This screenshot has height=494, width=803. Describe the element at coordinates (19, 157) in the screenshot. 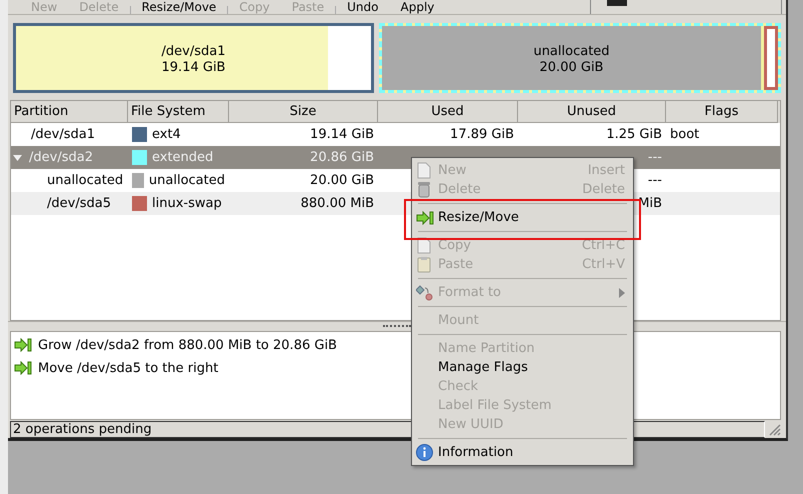

I see `expander-icon` at that location.